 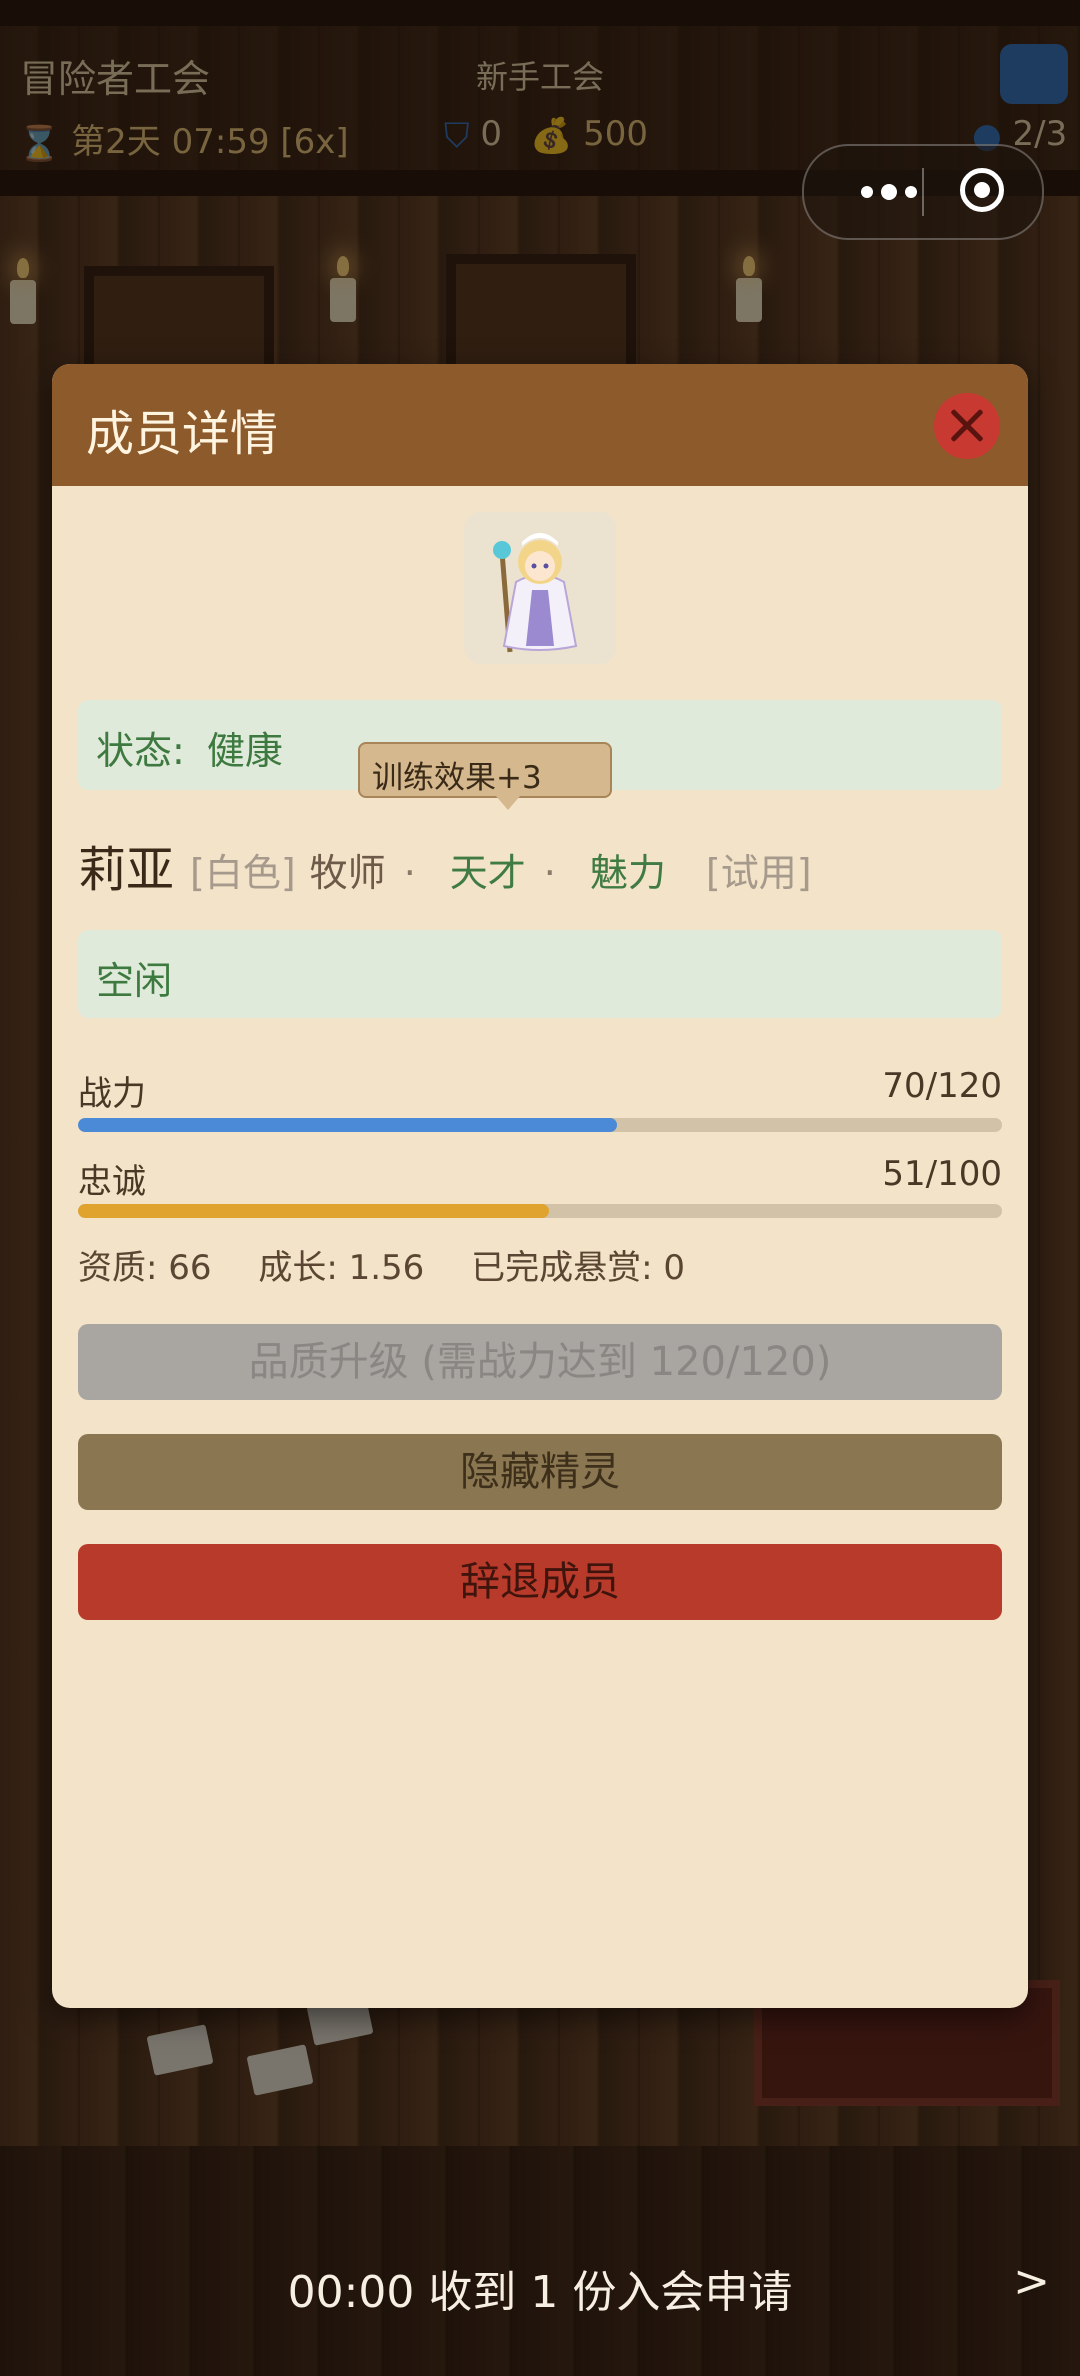 What do you see at coordinates (347, 1125) in the screenshot?
I see `power-bar-fill` at bounding box center [347, 1125].